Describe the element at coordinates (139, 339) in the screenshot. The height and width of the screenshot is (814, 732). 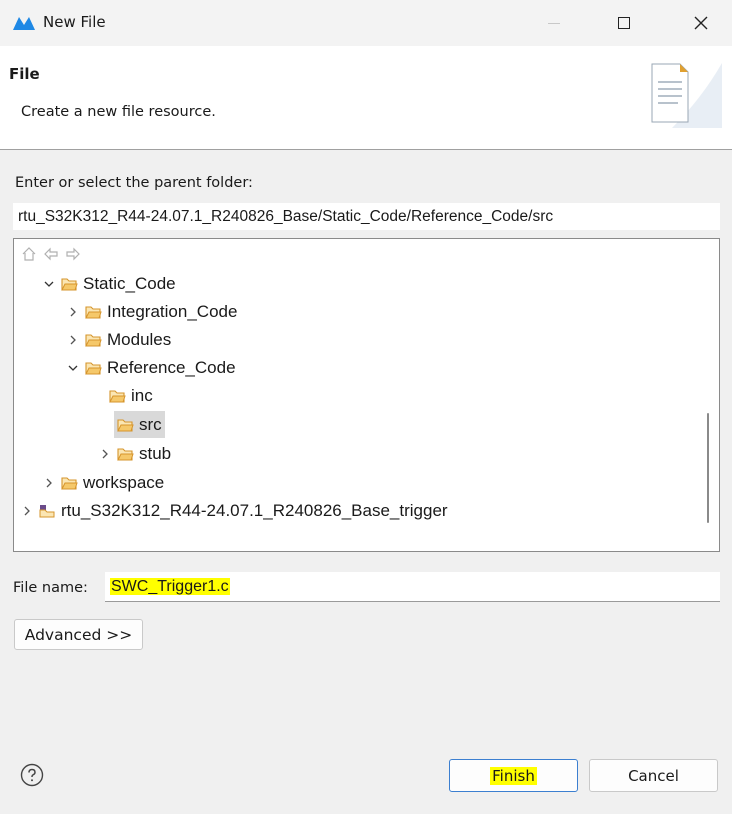
I see `tree-item-label: Modules` at that location.